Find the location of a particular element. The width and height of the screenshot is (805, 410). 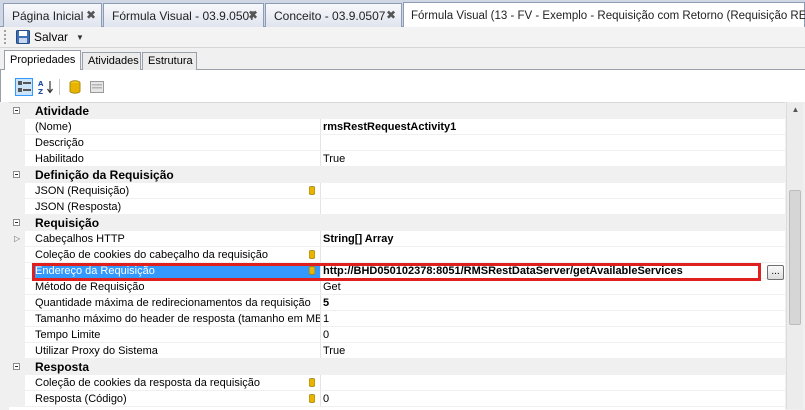

tab-label: Página Inicial is located at coordinates (48, 15).